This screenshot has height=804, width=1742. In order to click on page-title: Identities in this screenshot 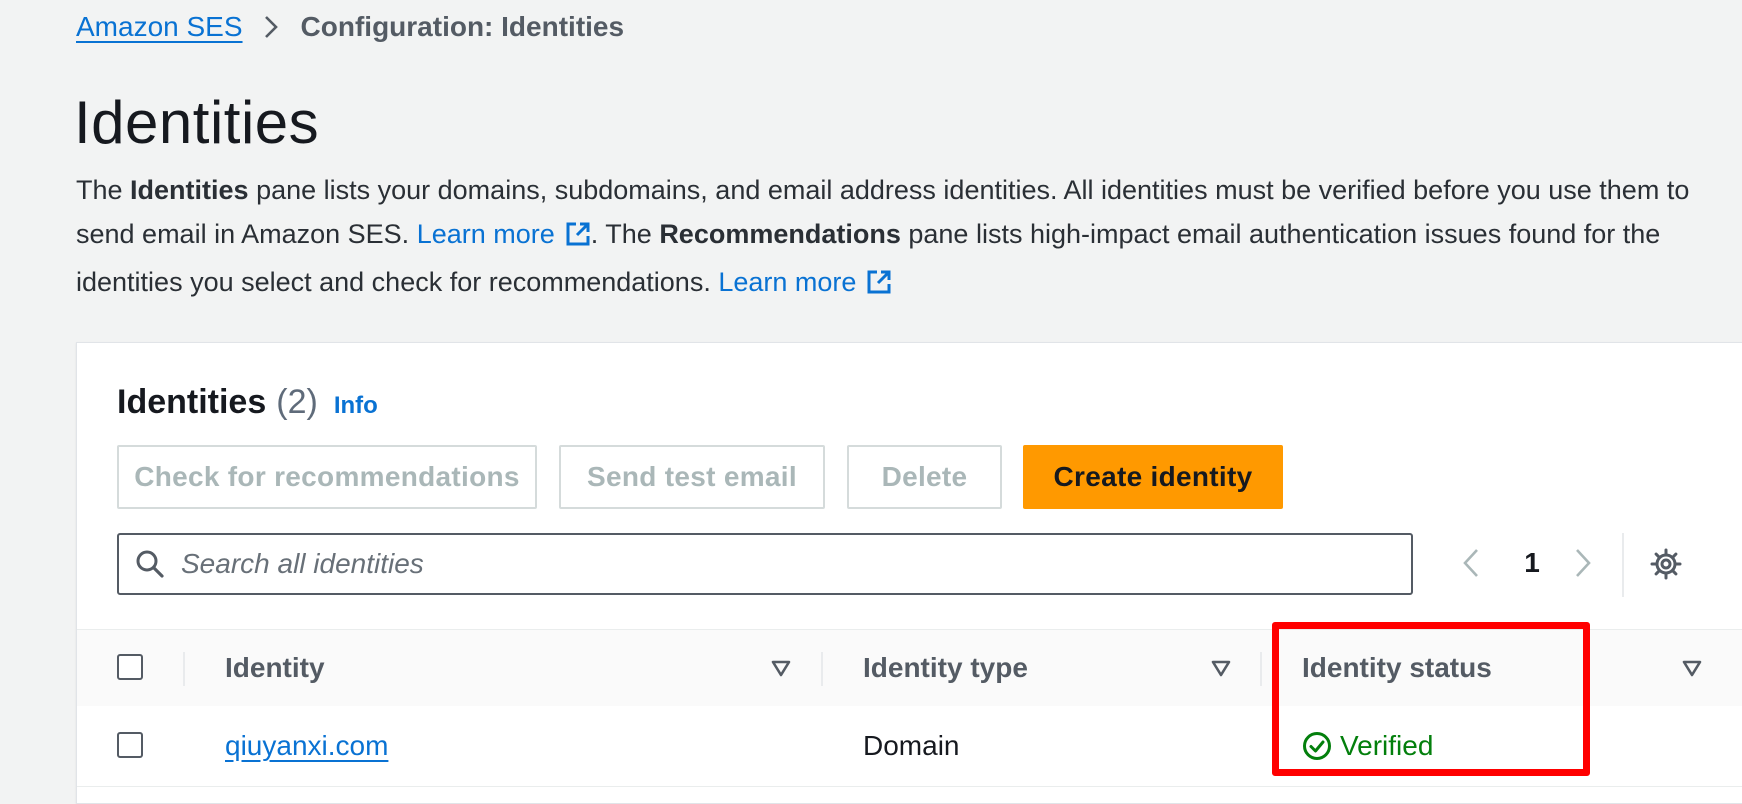, I will do `click(197, 122)`.